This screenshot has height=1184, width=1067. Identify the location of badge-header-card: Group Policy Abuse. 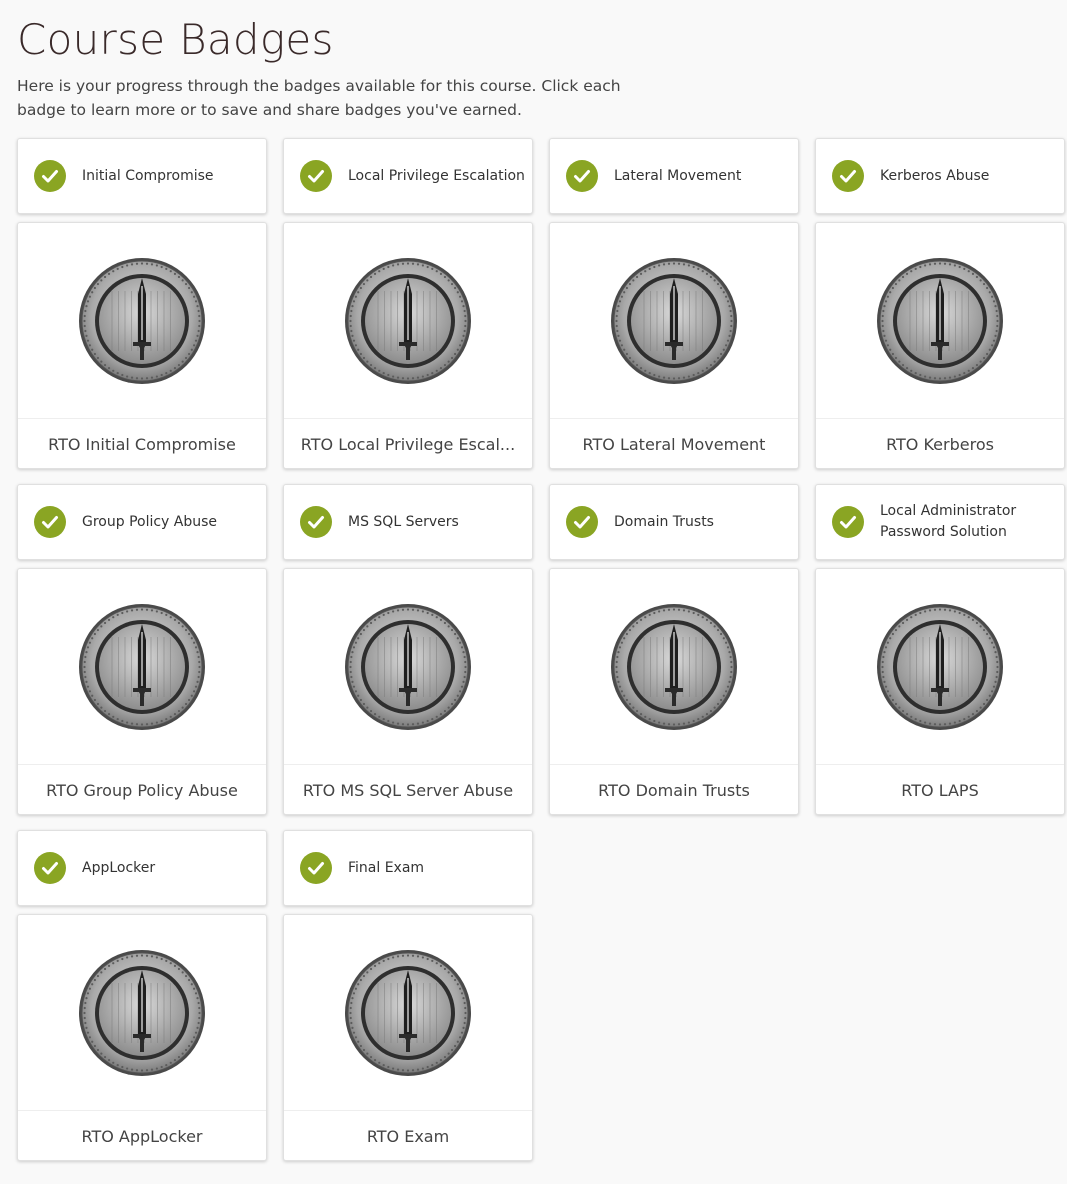
(142, 522).